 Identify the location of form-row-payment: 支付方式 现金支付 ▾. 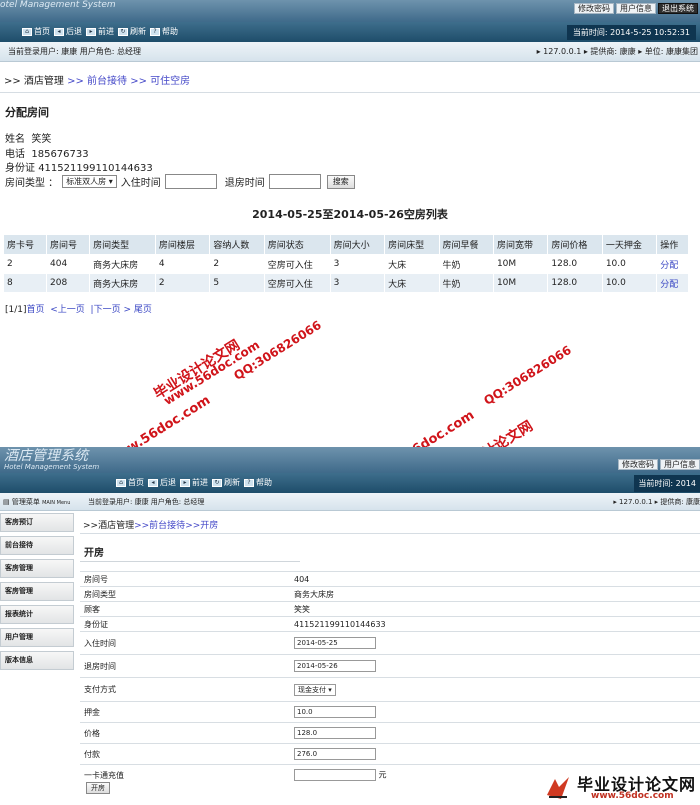
(390, 689).